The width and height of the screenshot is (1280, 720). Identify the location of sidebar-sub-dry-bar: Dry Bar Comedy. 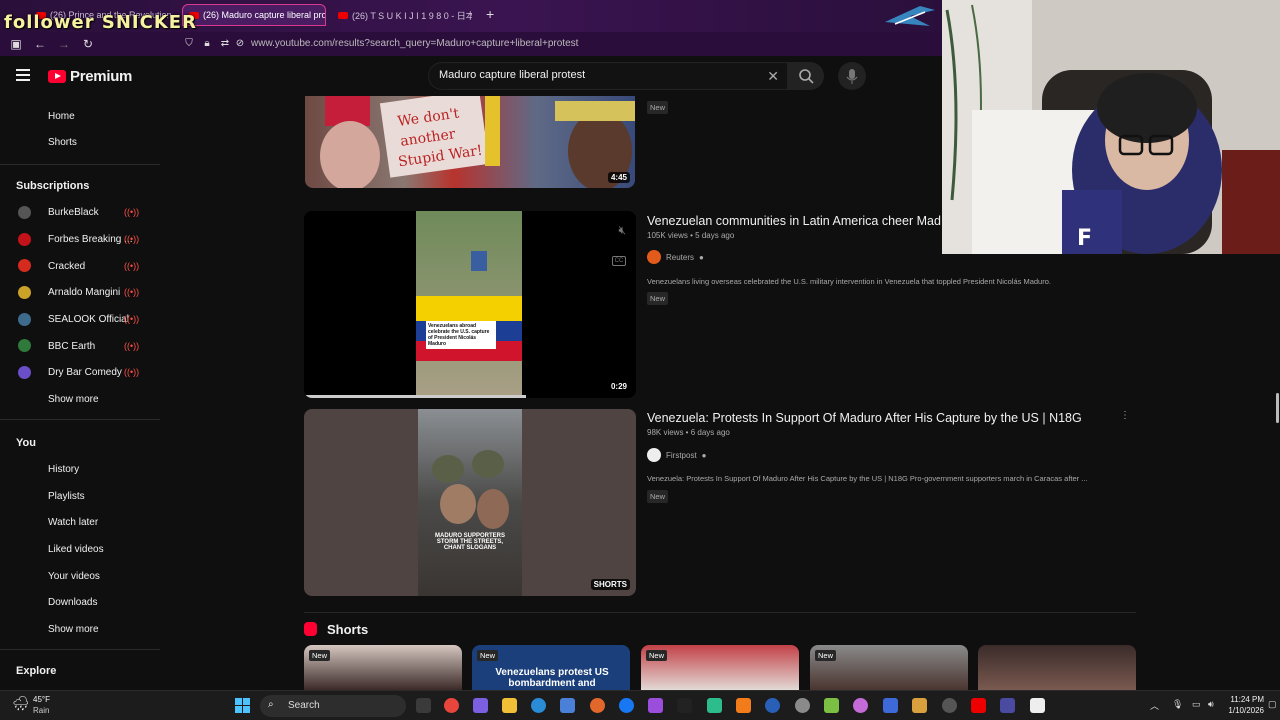
(85, 372).